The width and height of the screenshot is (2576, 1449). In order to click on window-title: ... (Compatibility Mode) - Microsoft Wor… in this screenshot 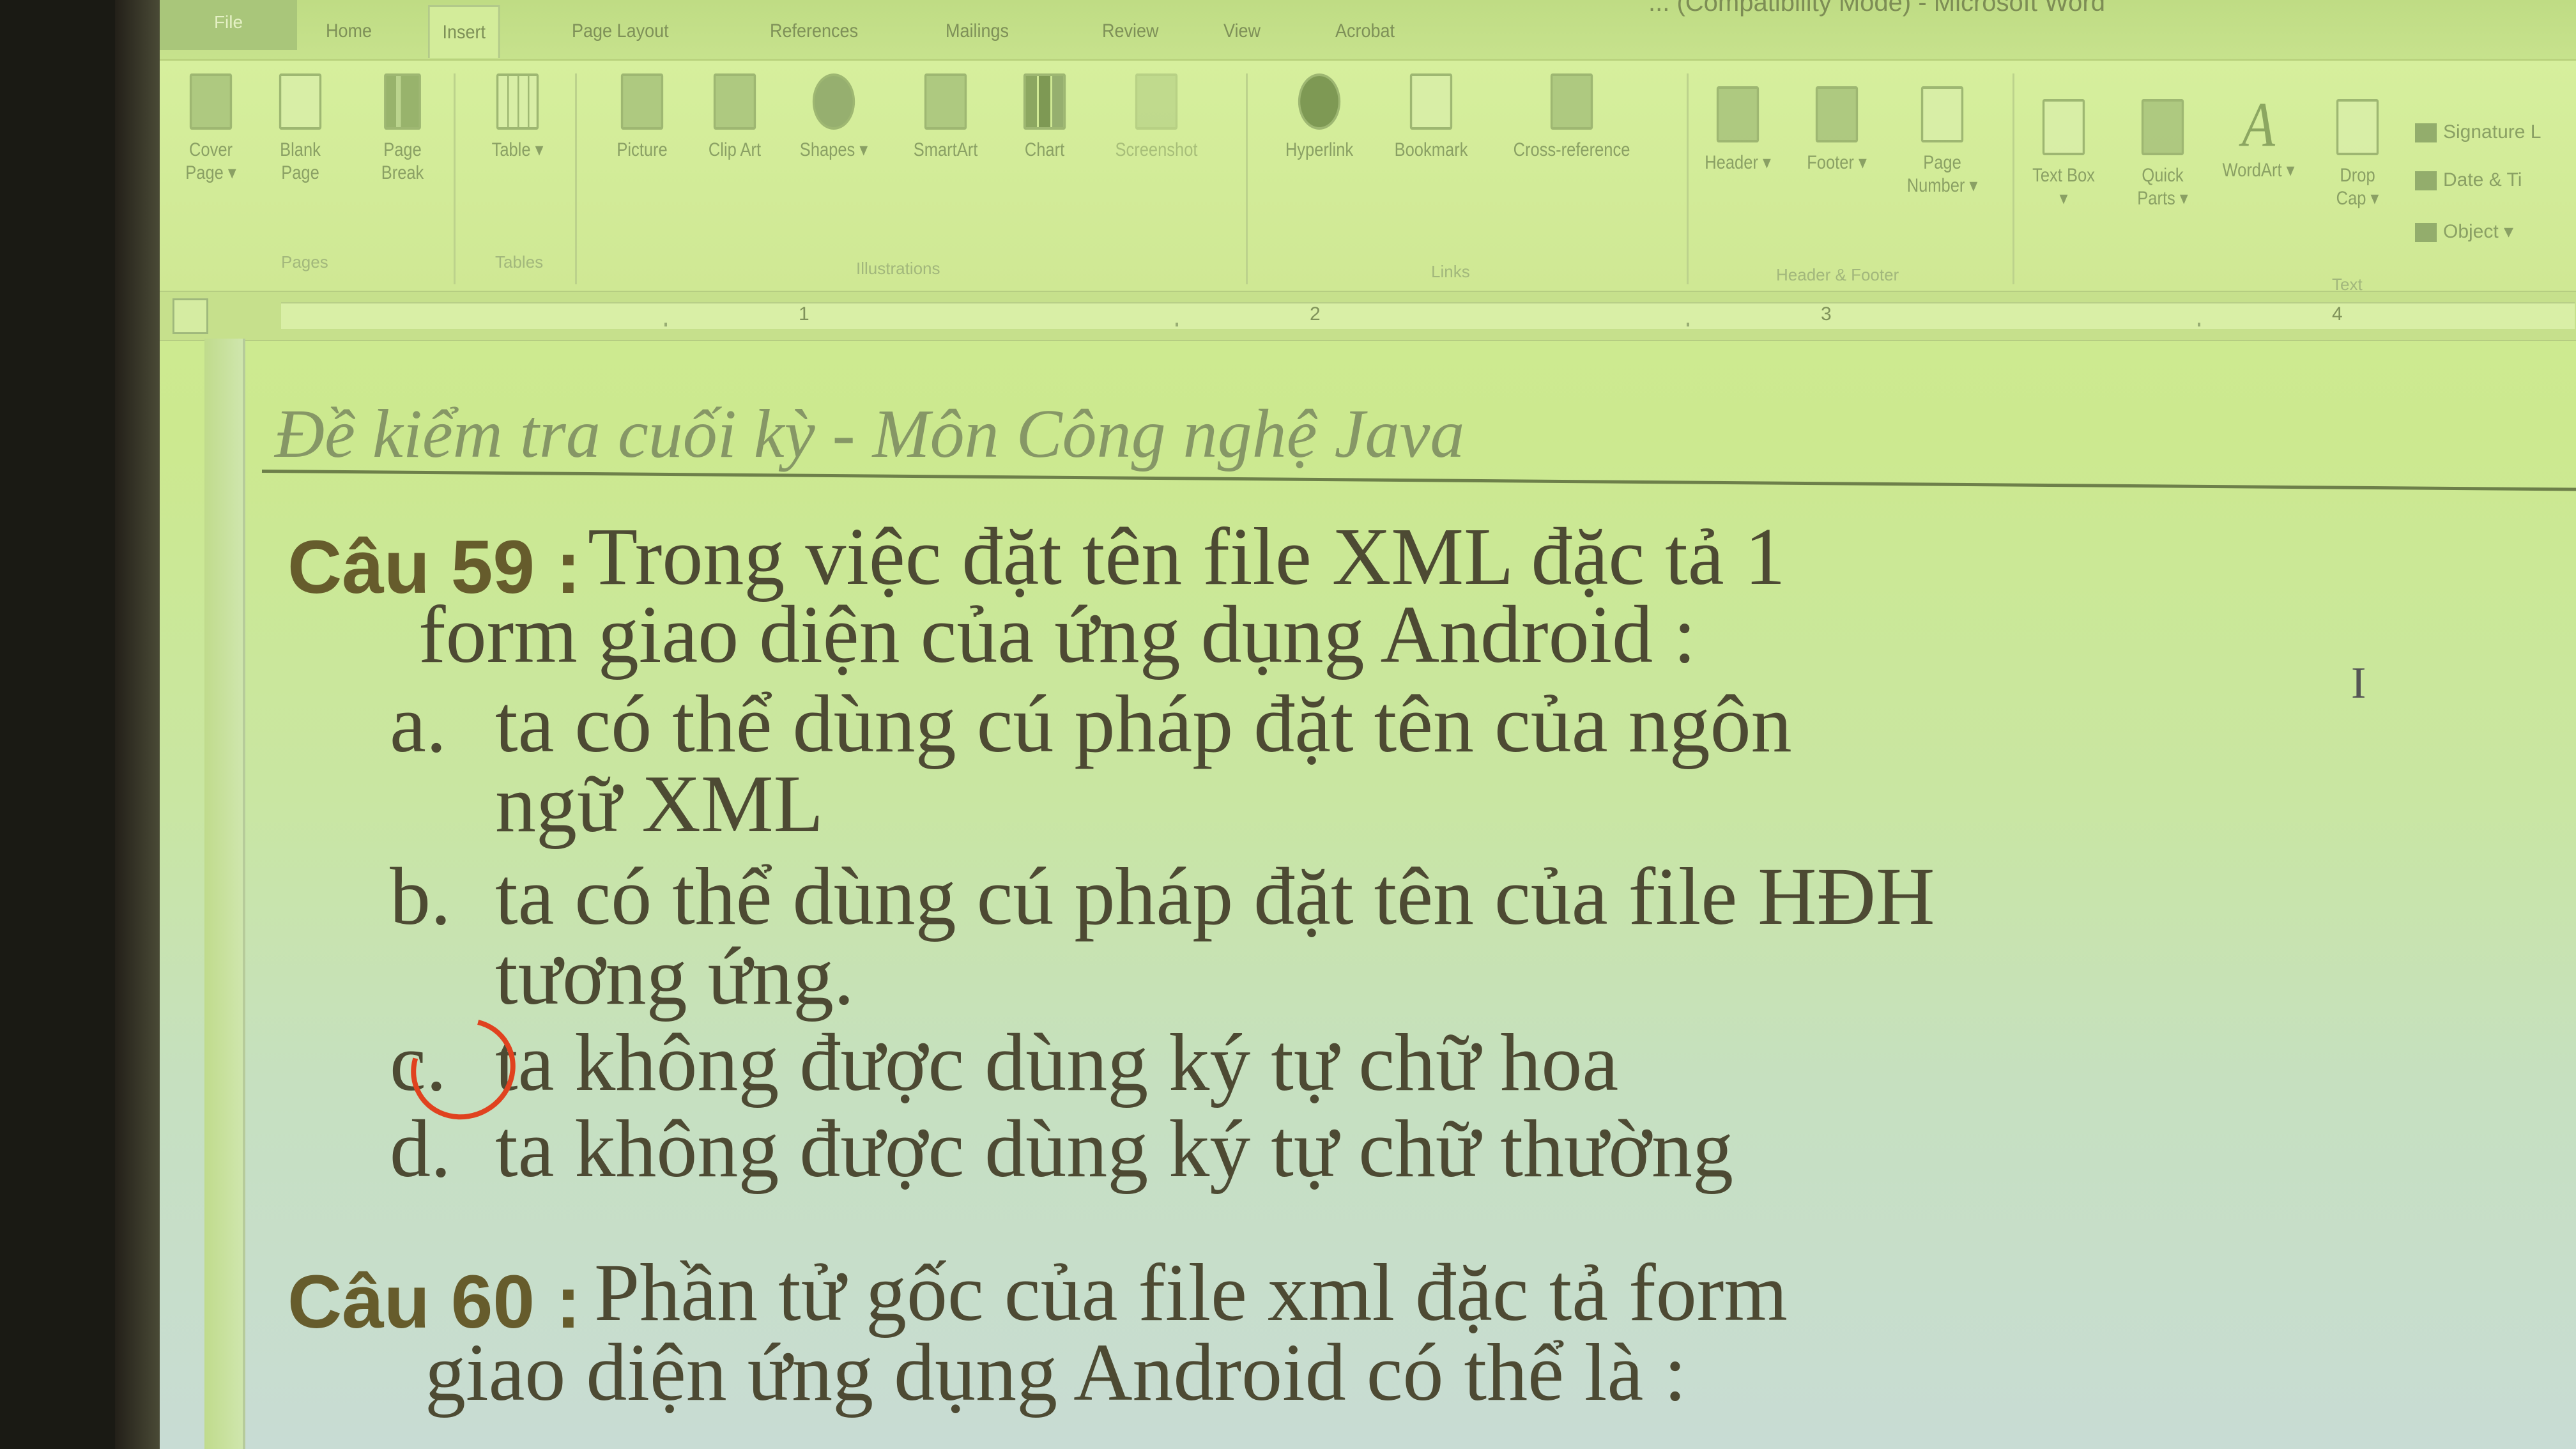, I will do `click(1876, 8)`.